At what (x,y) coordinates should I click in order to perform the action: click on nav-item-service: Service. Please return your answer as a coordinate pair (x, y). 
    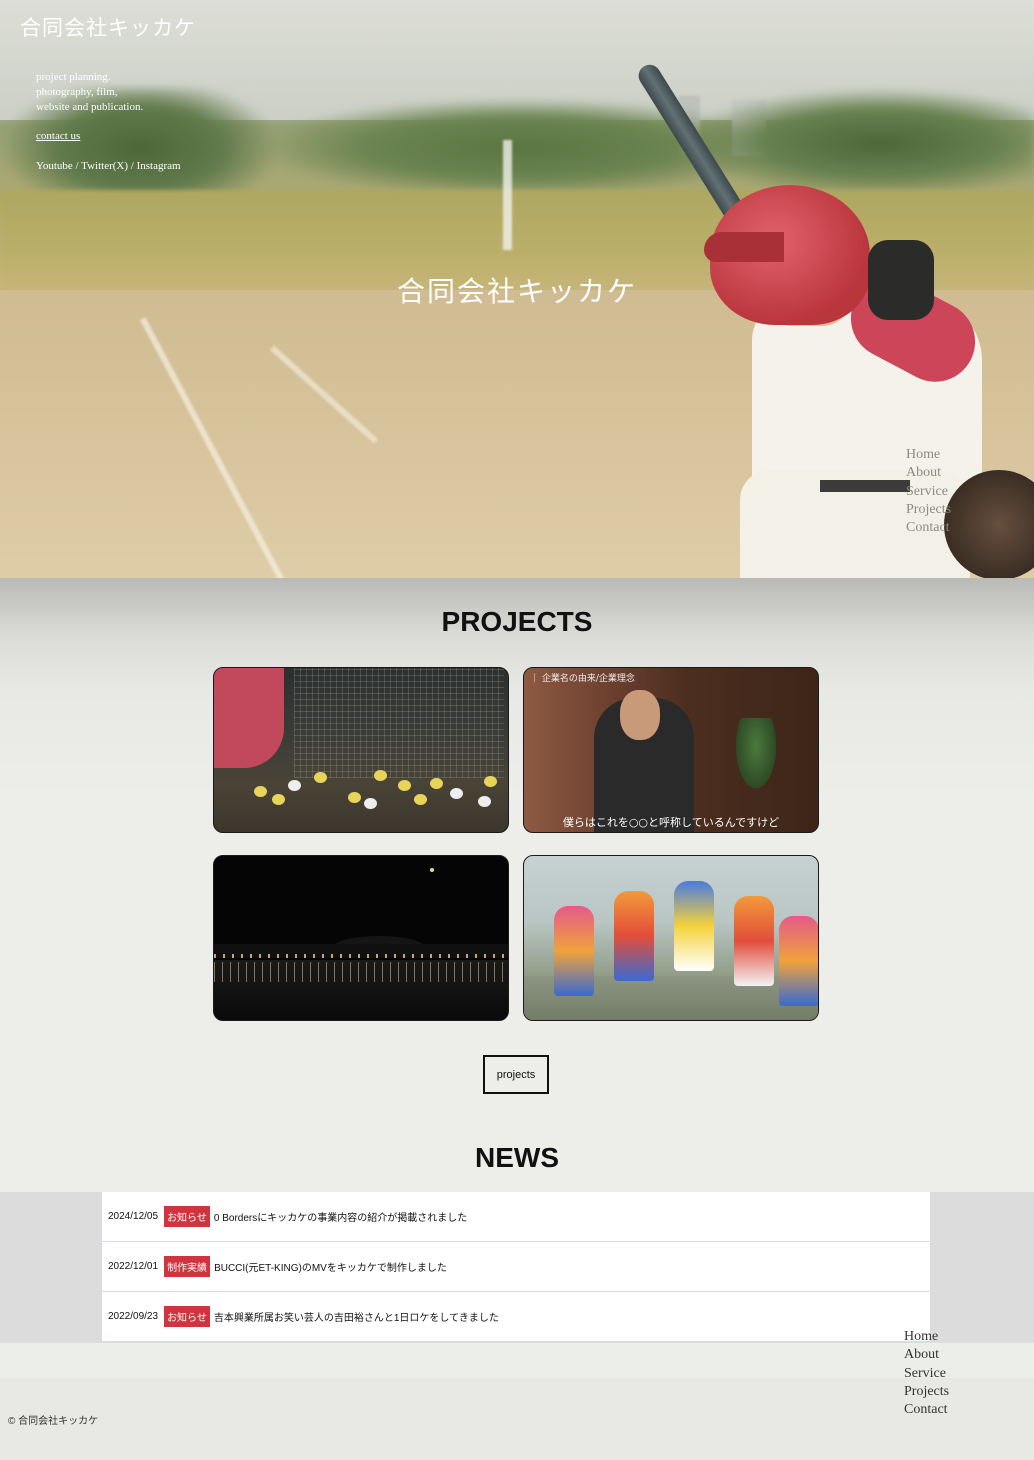
    Looking at the image, I should click on (928, 492).